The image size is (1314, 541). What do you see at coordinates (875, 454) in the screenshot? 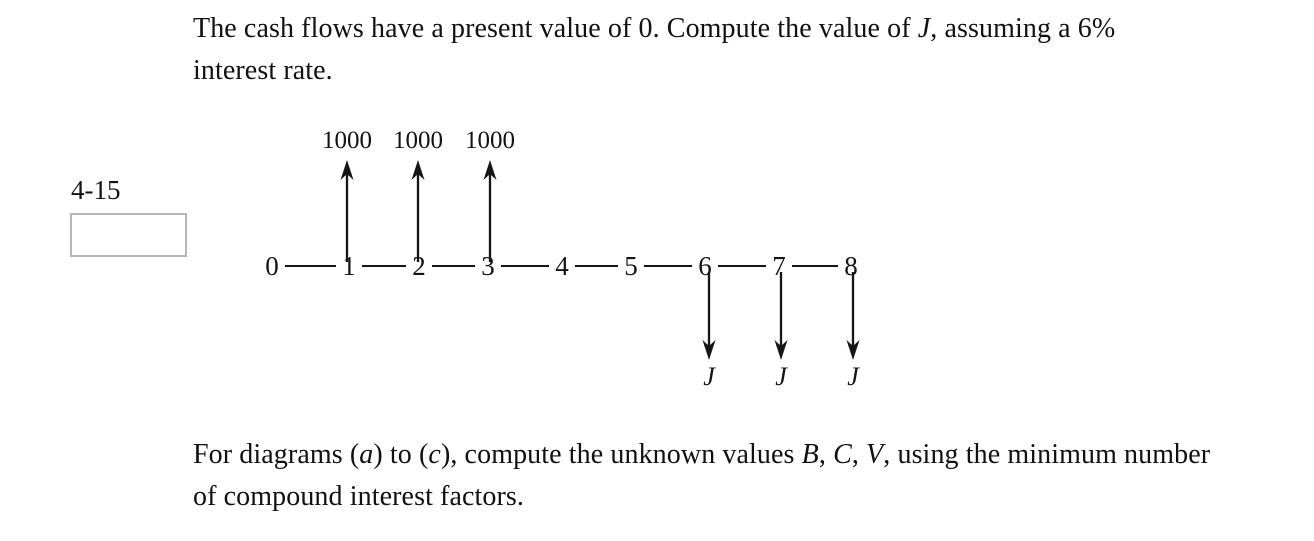
I see `closing-segment-9: V` at bounding box center [875, 454].